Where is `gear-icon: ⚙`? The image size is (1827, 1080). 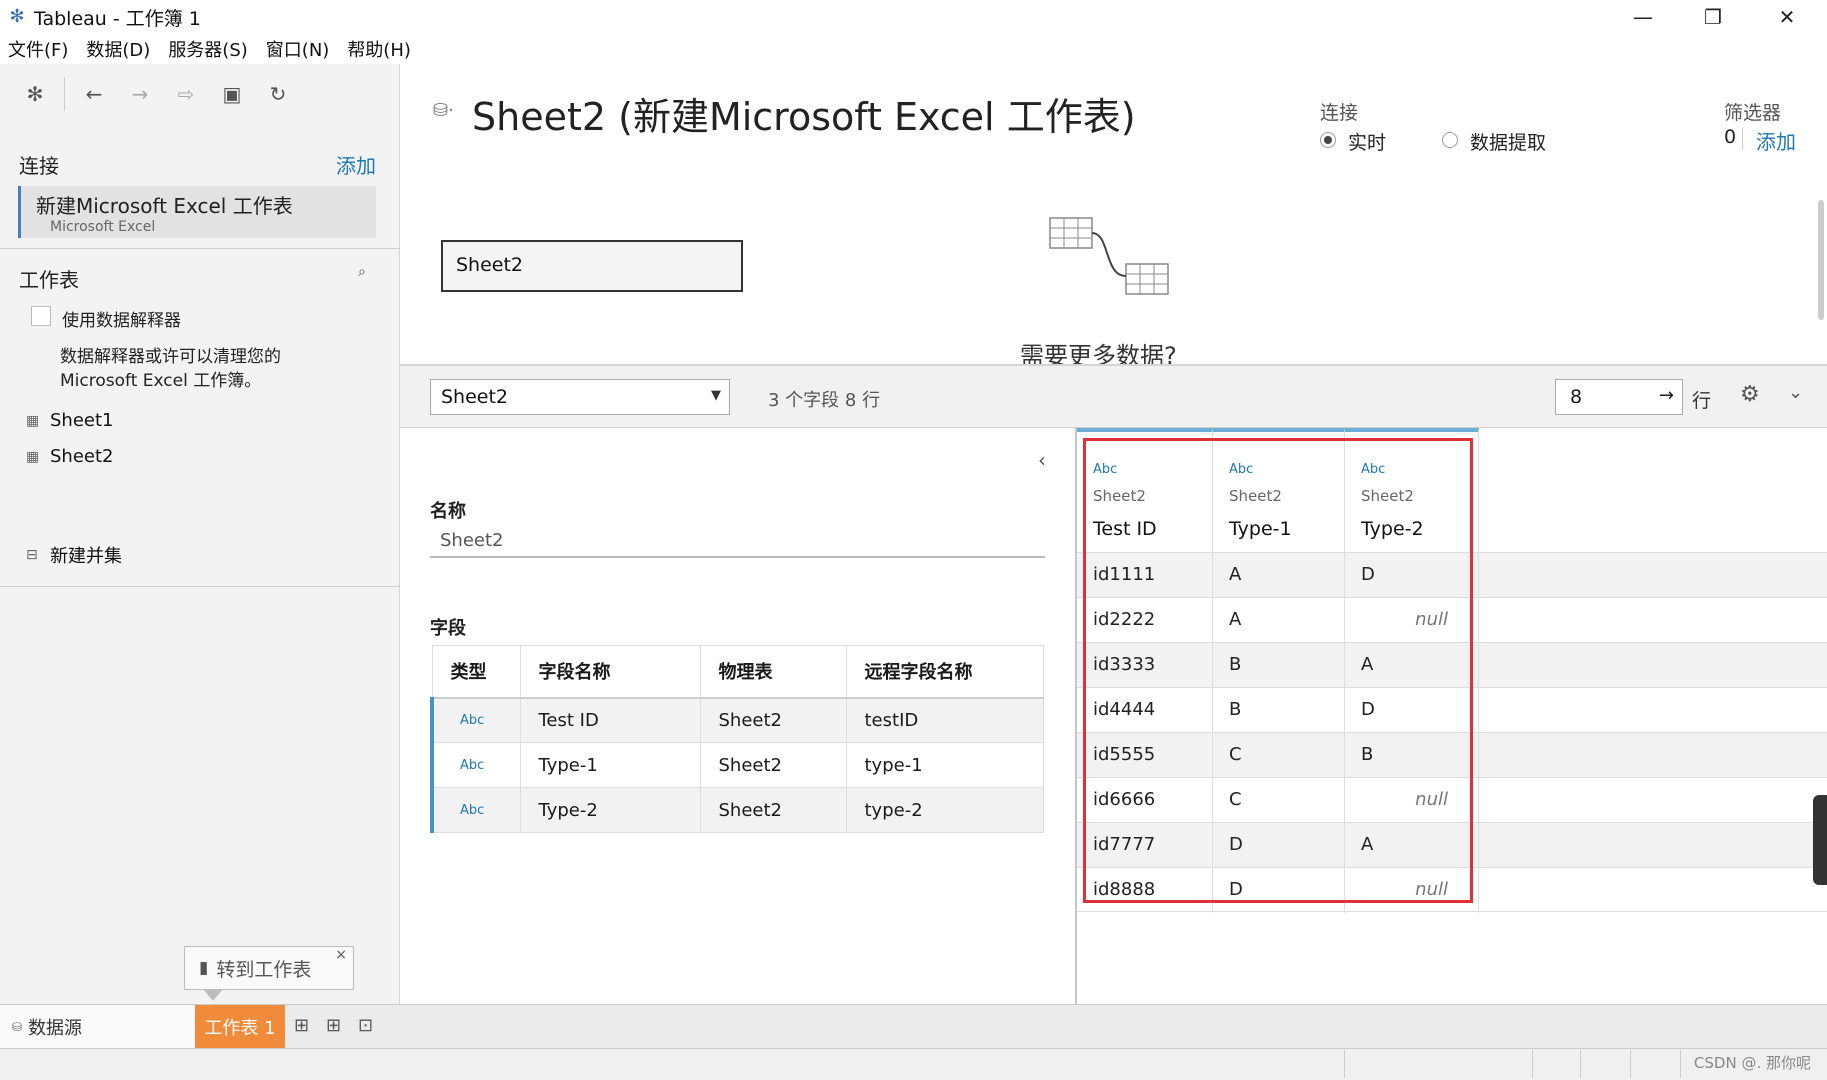
gear-icon: ⚙ is located at coordinates (1750, 394).